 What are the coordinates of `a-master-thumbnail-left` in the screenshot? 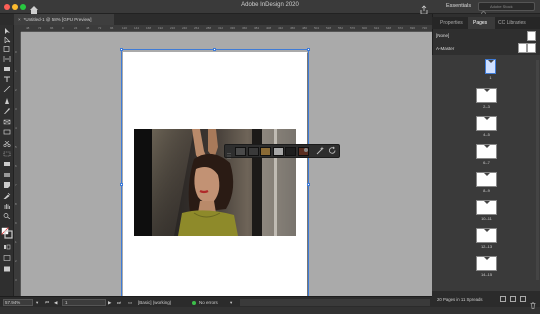 It's located at (522, 48).